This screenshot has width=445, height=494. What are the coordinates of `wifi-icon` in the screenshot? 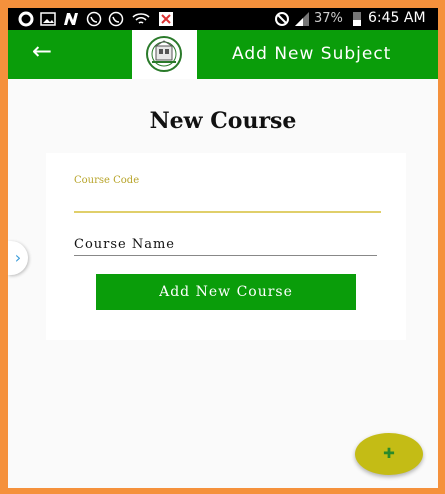 It's located at (141, 18).